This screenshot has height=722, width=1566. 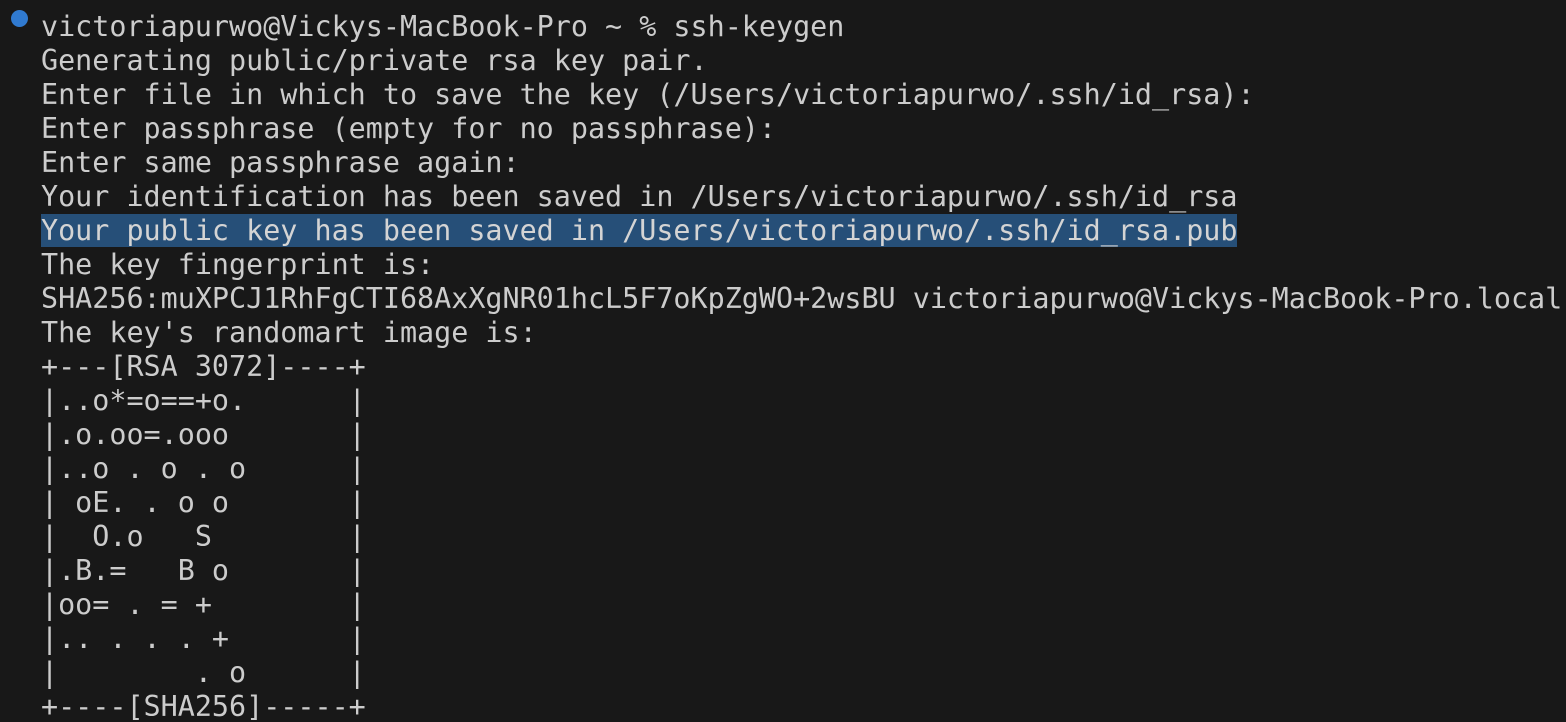 I want to click on randomart-text: |.. . . . + |, so click(x=203, y=638).